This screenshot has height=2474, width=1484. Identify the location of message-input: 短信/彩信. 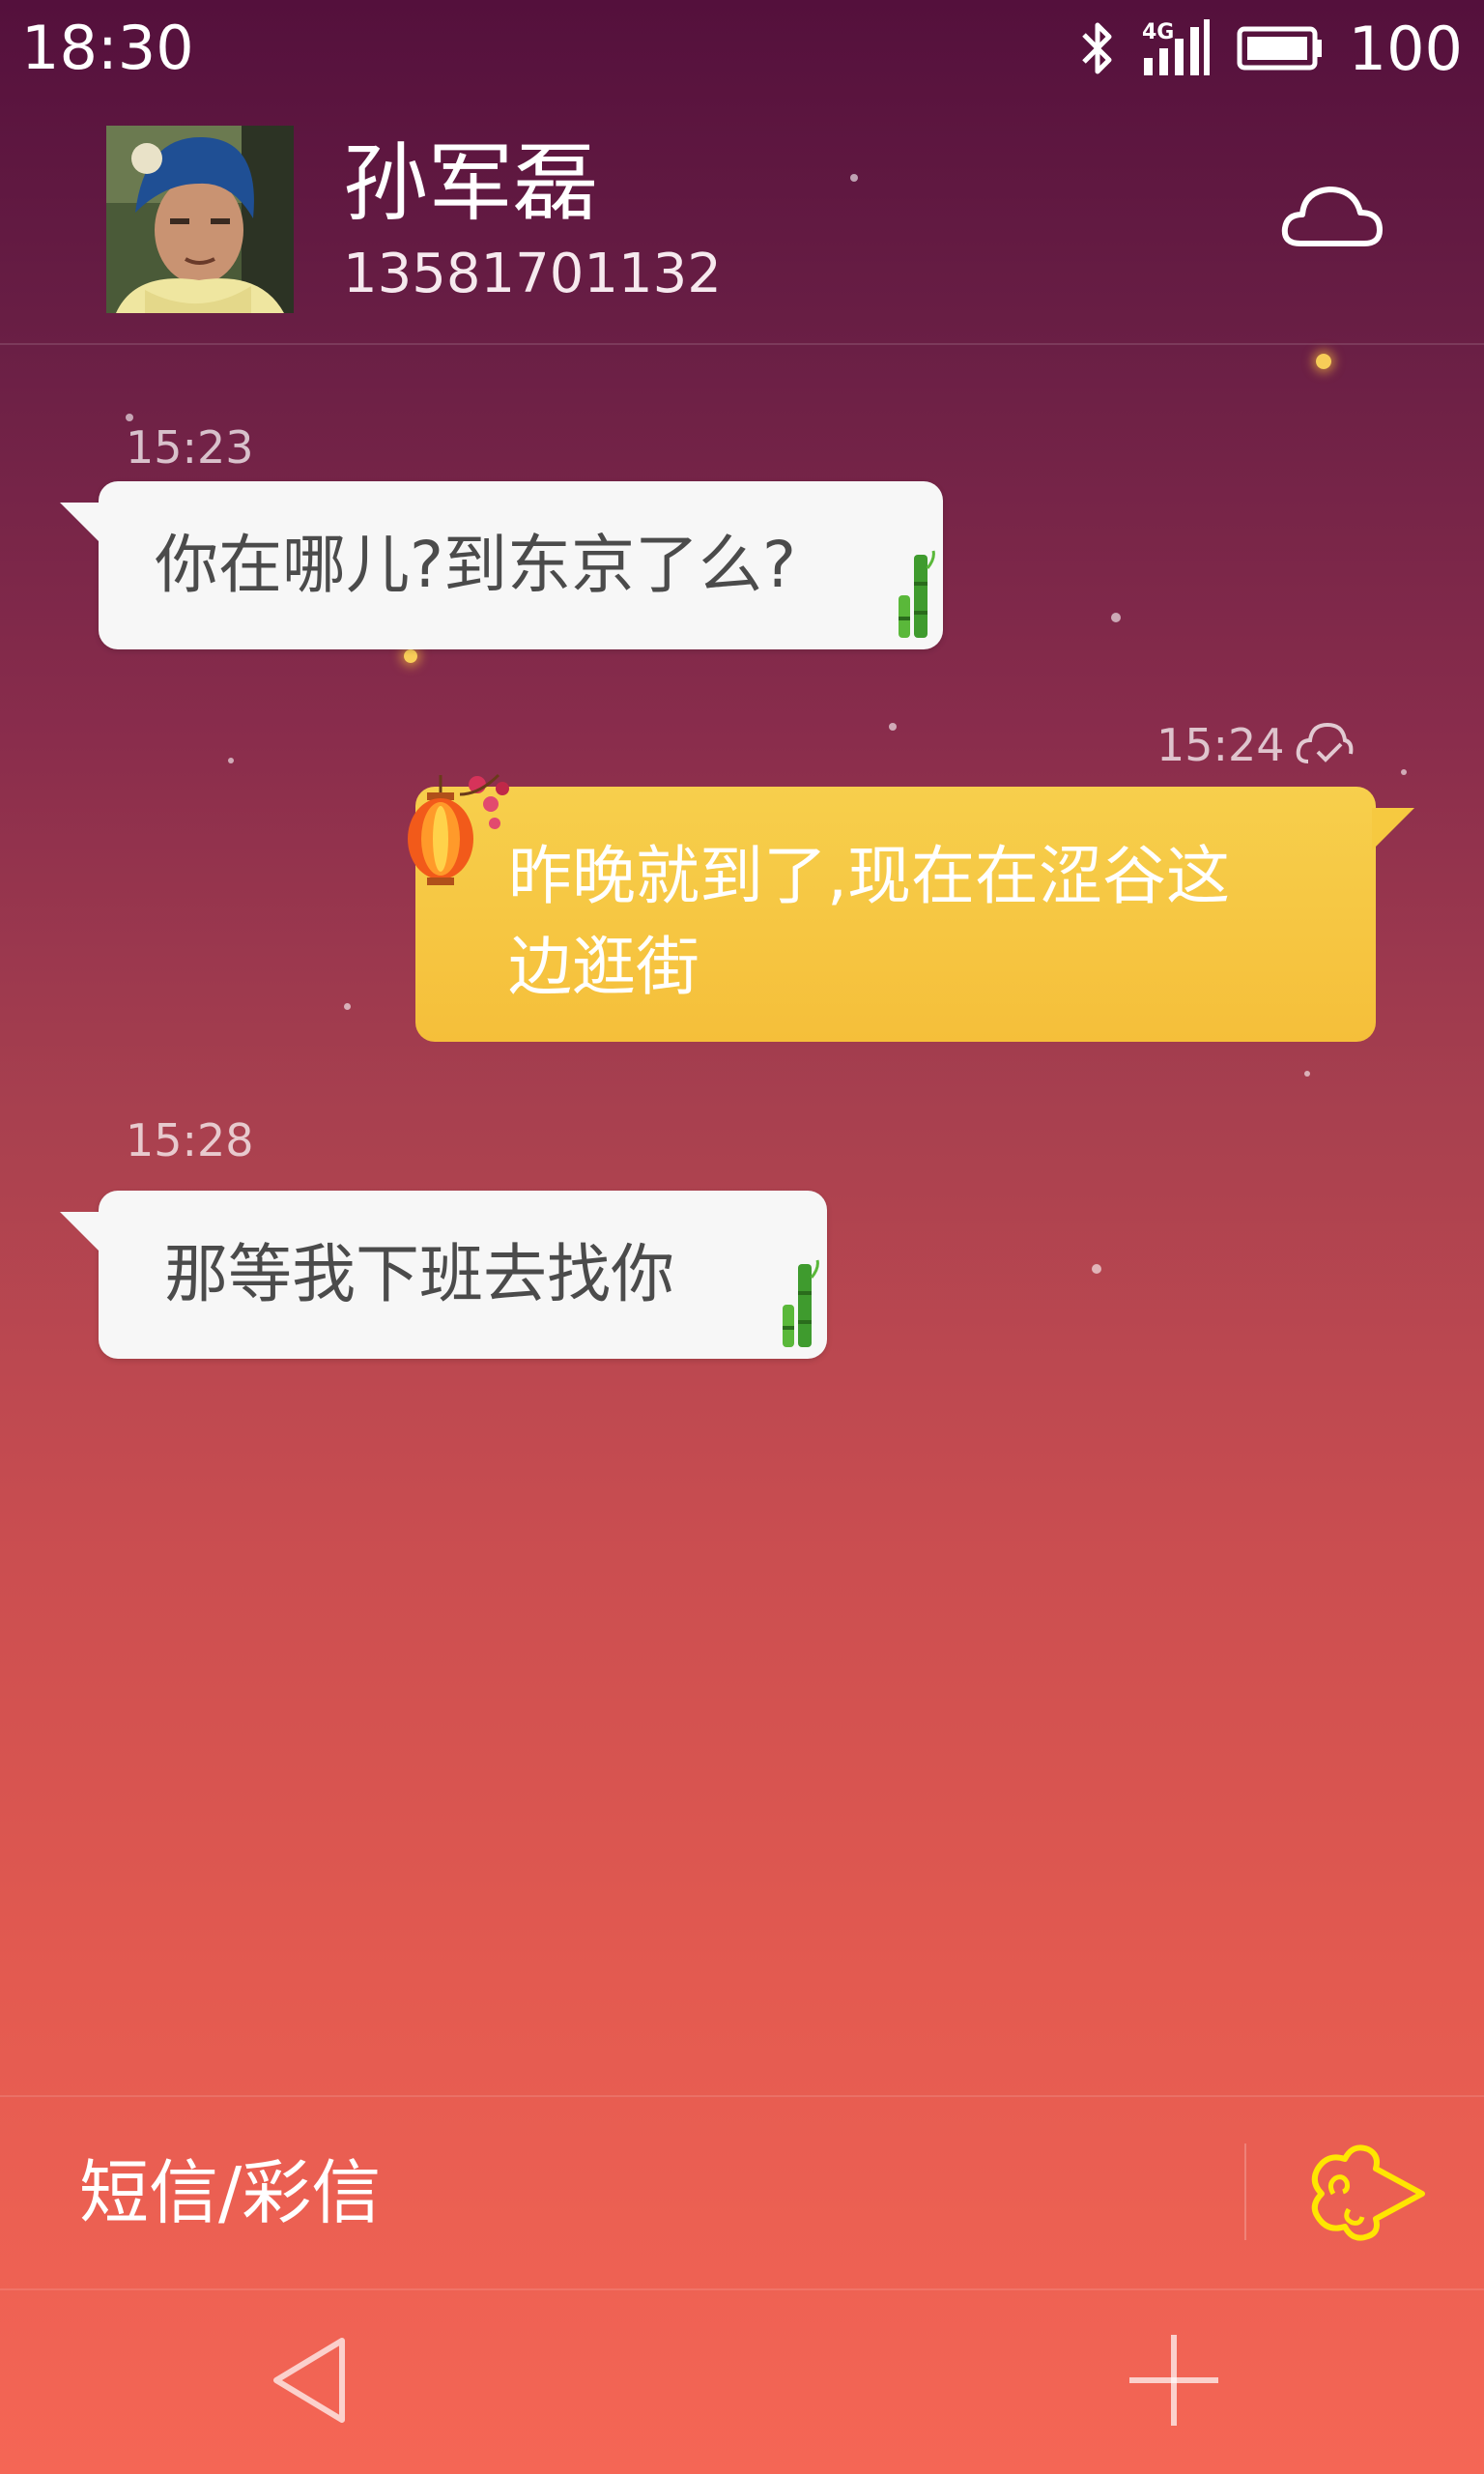
(230, 2193).